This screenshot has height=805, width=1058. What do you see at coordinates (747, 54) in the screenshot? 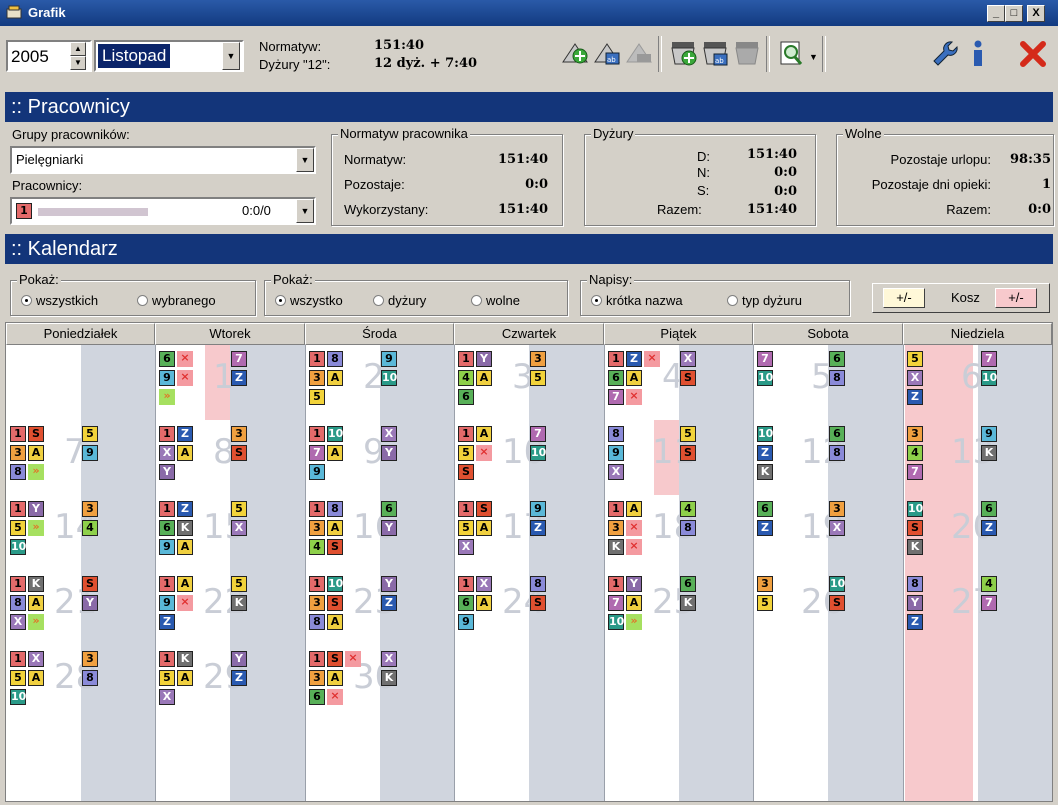
I see `delete-employee-icon` at bounding box center [747, 54].